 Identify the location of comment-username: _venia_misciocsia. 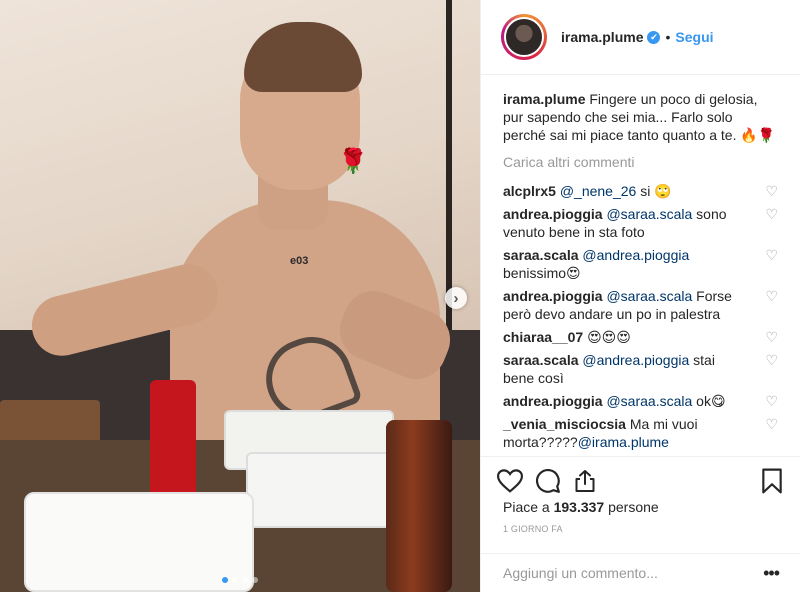
(564, 424).